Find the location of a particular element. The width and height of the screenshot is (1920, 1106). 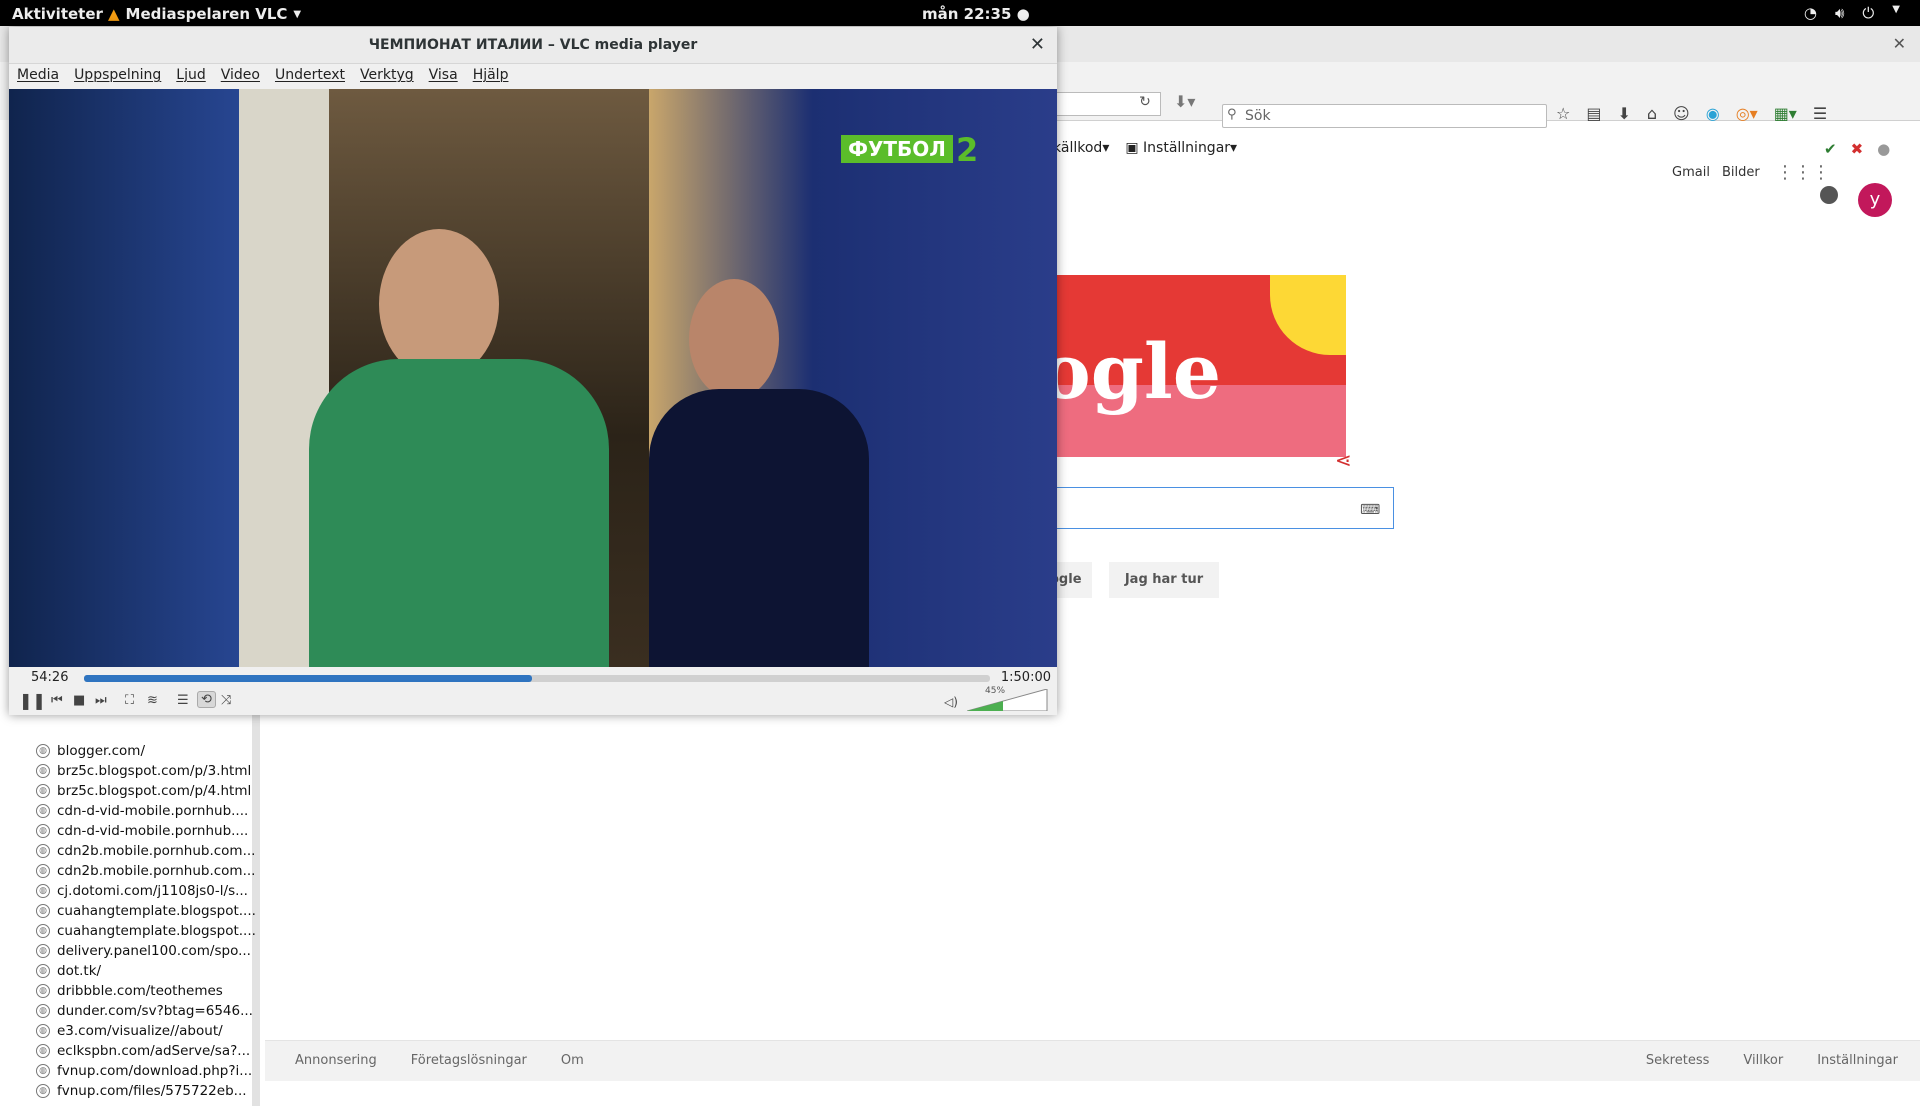

menu-audio: Ljud is located at coordinates (190, 75).